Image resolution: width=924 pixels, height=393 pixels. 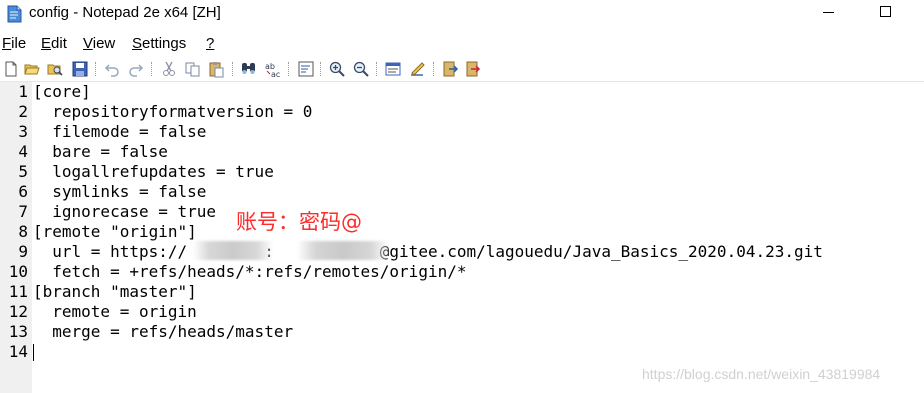 What do you see at coordinates (462, 312) in the screenshot?
I see `code-line: 12 remote = origin` at bounding box center [462, 312].